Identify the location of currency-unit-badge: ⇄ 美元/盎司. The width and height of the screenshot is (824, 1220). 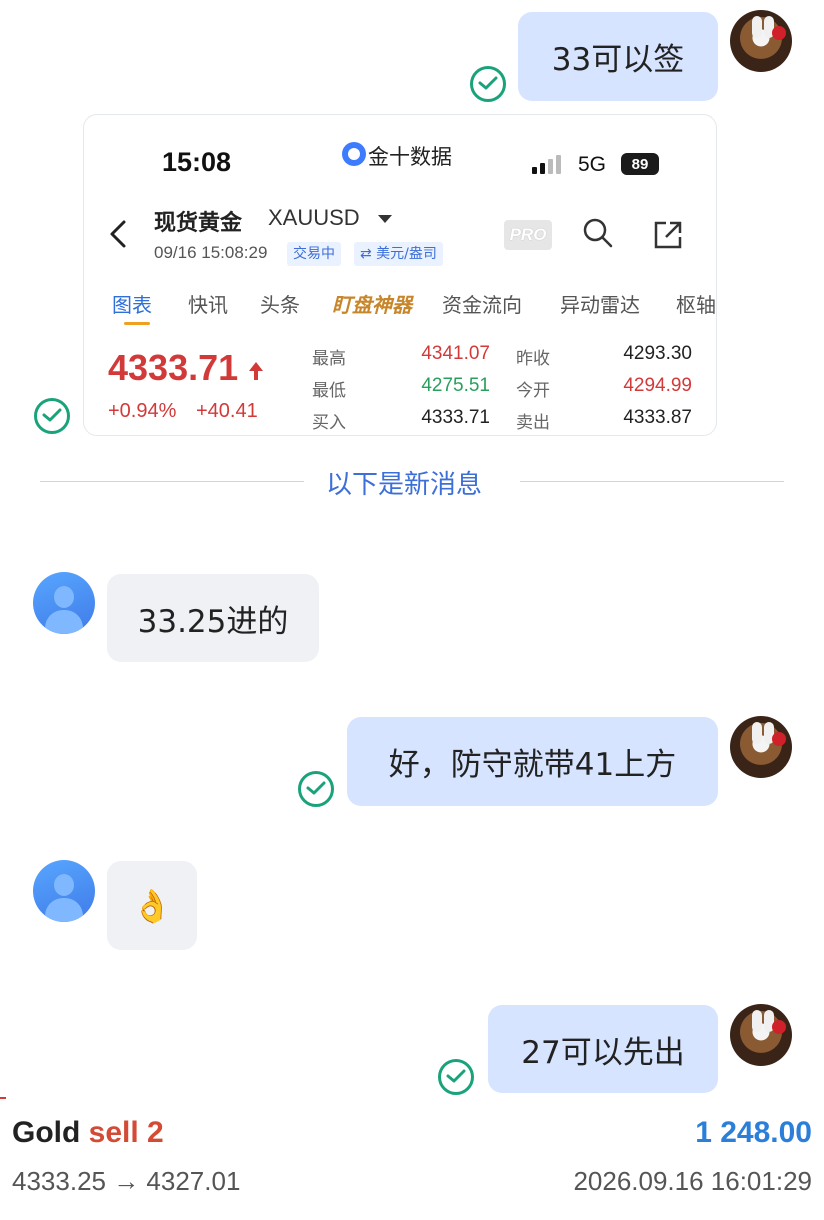
(398, 254).